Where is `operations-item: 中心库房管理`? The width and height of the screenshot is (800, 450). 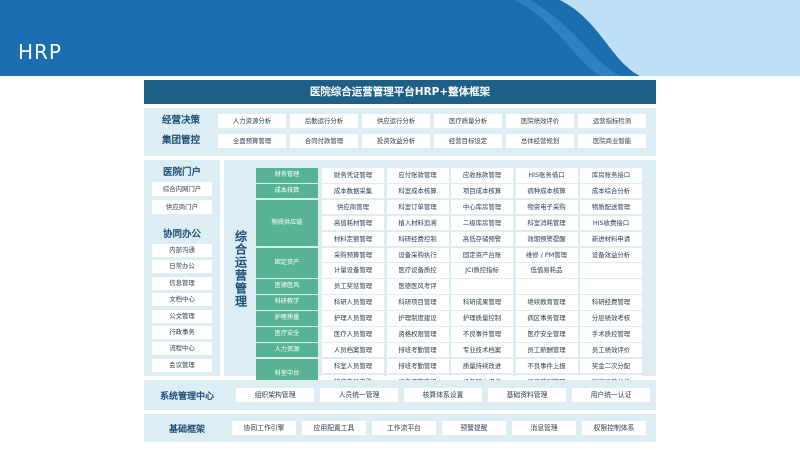
operations-item: 中心库房管理 is located at coordinates (482, 207).